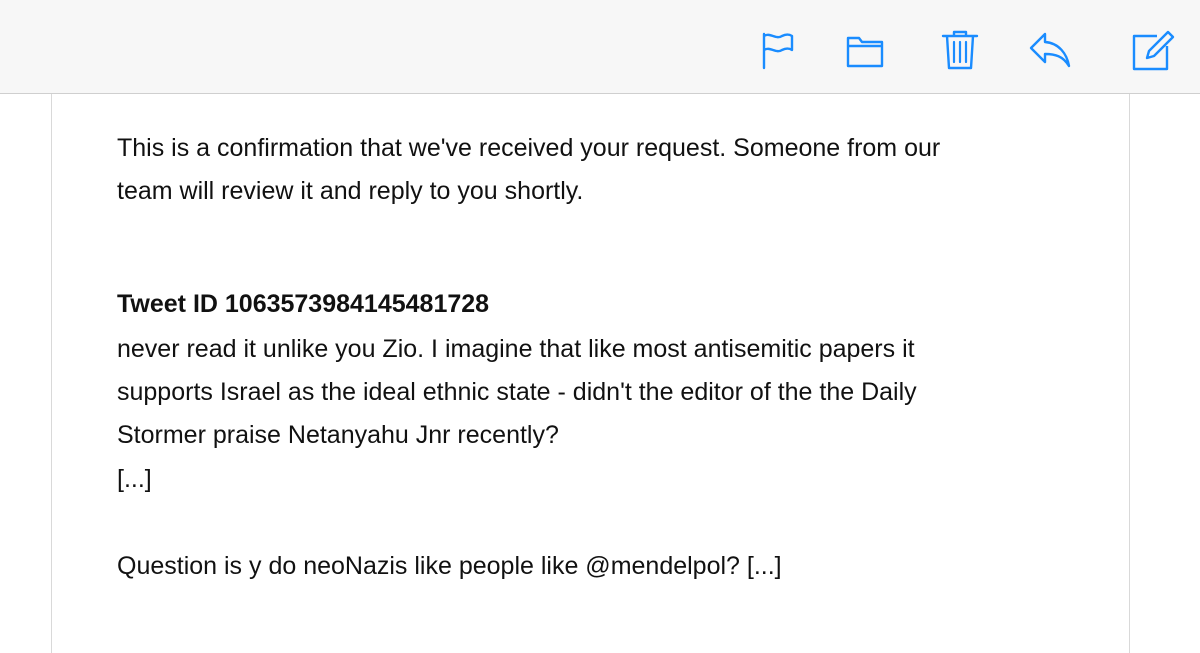  I want to click on tweet-id-heading: Tweet ID 1063573984145481728, so click(303, 304).